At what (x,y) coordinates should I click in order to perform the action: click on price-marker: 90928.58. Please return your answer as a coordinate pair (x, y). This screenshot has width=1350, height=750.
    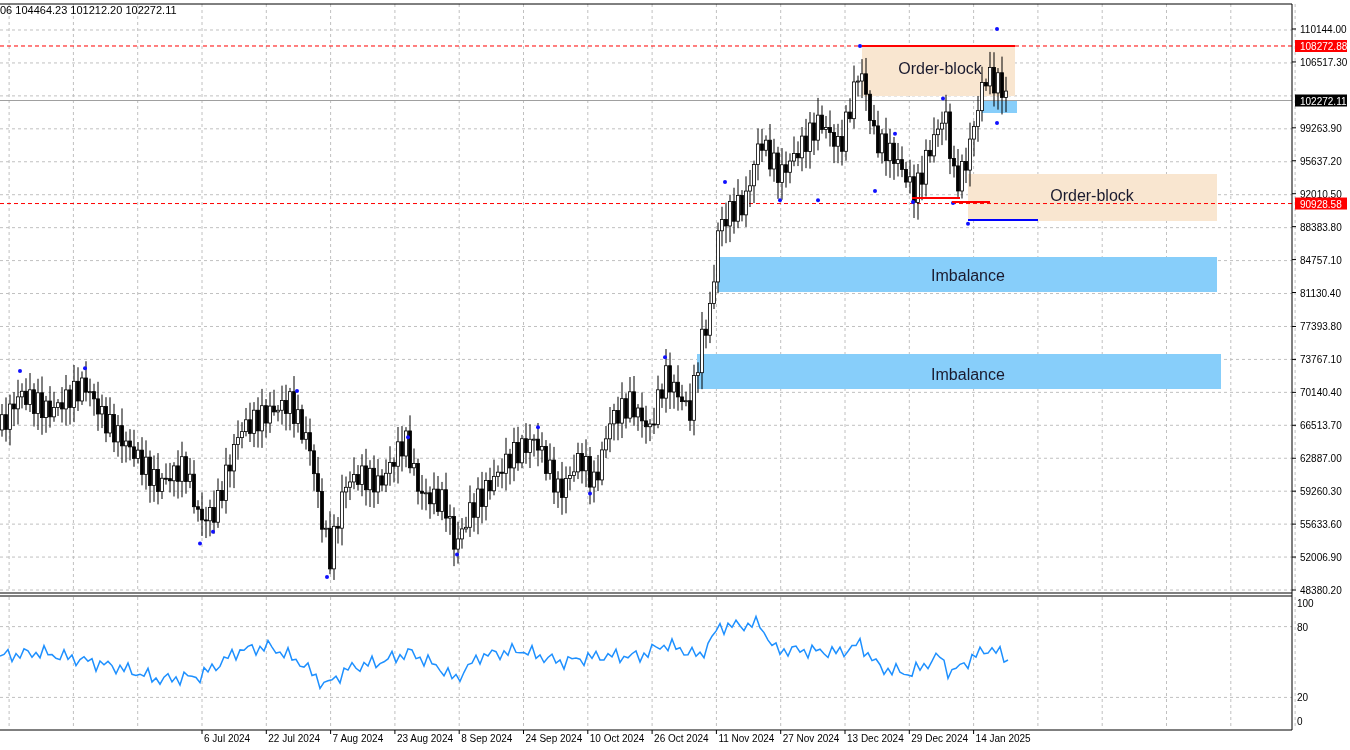
    Looking at the image, I should click on (1321, 203).